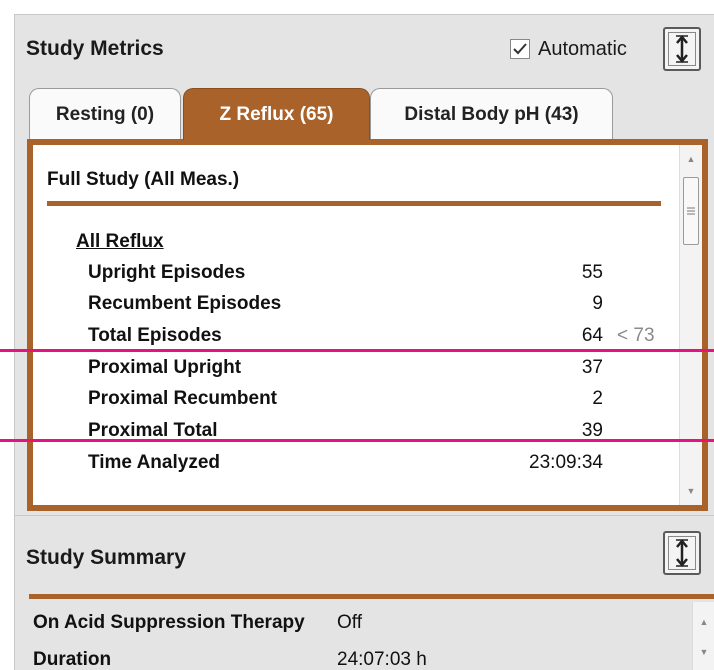 Image resolution: width=714 pixels, height=670 pixels. I want to click on checkmark-icon, so click(520, 49).